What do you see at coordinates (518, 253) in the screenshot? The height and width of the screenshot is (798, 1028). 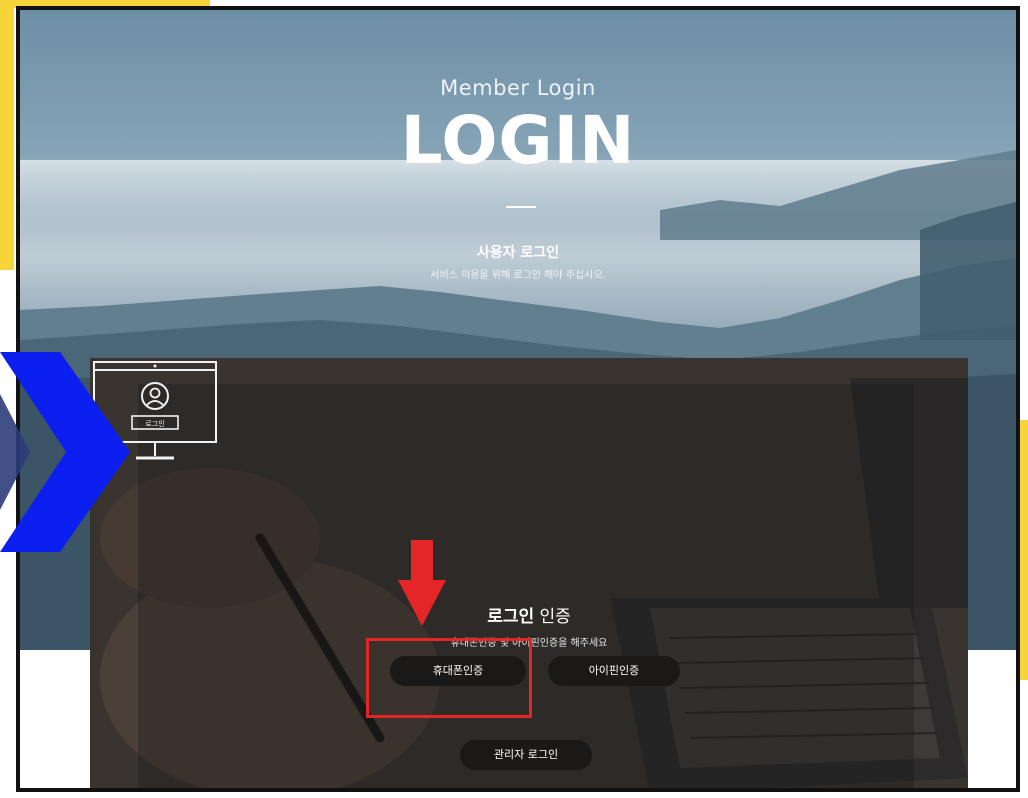 I see `section-heading: 사용자 로그인` at bounding box center [518, 253].